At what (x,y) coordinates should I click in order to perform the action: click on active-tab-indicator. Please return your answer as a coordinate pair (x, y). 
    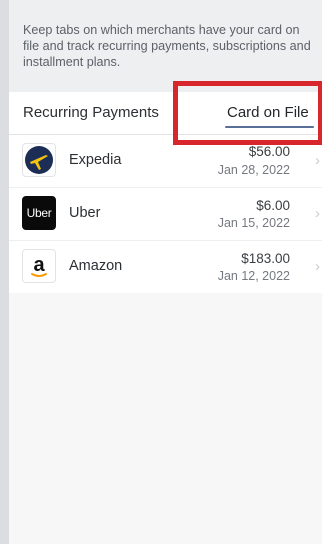
    Looking at the image, I should click on (269, 127).